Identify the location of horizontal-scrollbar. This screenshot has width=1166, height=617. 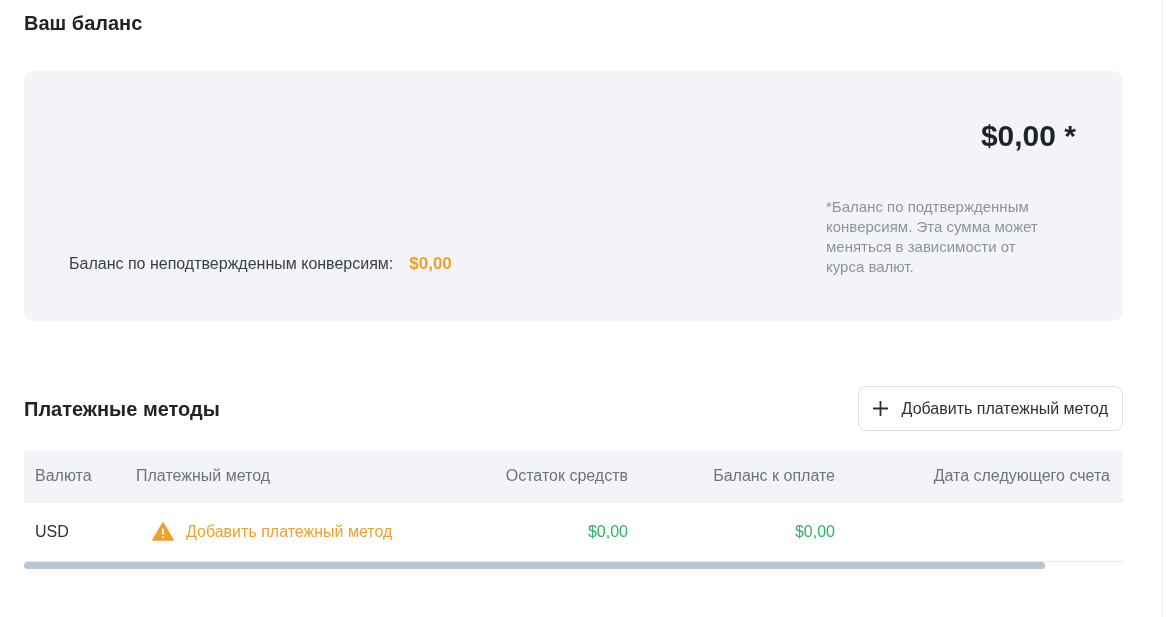
(534, 565).